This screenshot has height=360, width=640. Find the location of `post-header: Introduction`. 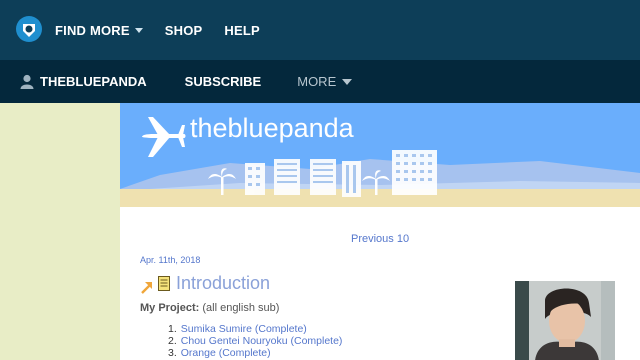

post-header: Introduction is located at coordinates (205, 283).